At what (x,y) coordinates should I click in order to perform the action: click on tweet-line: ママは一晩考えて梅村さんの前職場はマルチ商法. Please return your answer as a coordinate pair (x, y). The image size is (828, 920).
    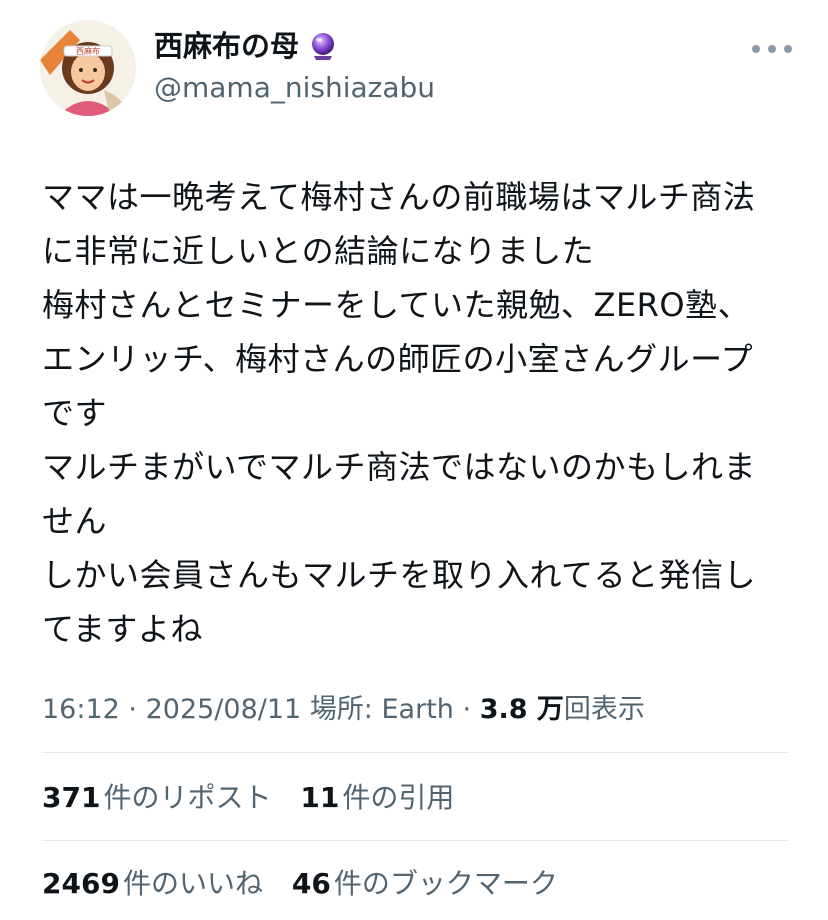
    Looking at the image, I should click on (399, 197).